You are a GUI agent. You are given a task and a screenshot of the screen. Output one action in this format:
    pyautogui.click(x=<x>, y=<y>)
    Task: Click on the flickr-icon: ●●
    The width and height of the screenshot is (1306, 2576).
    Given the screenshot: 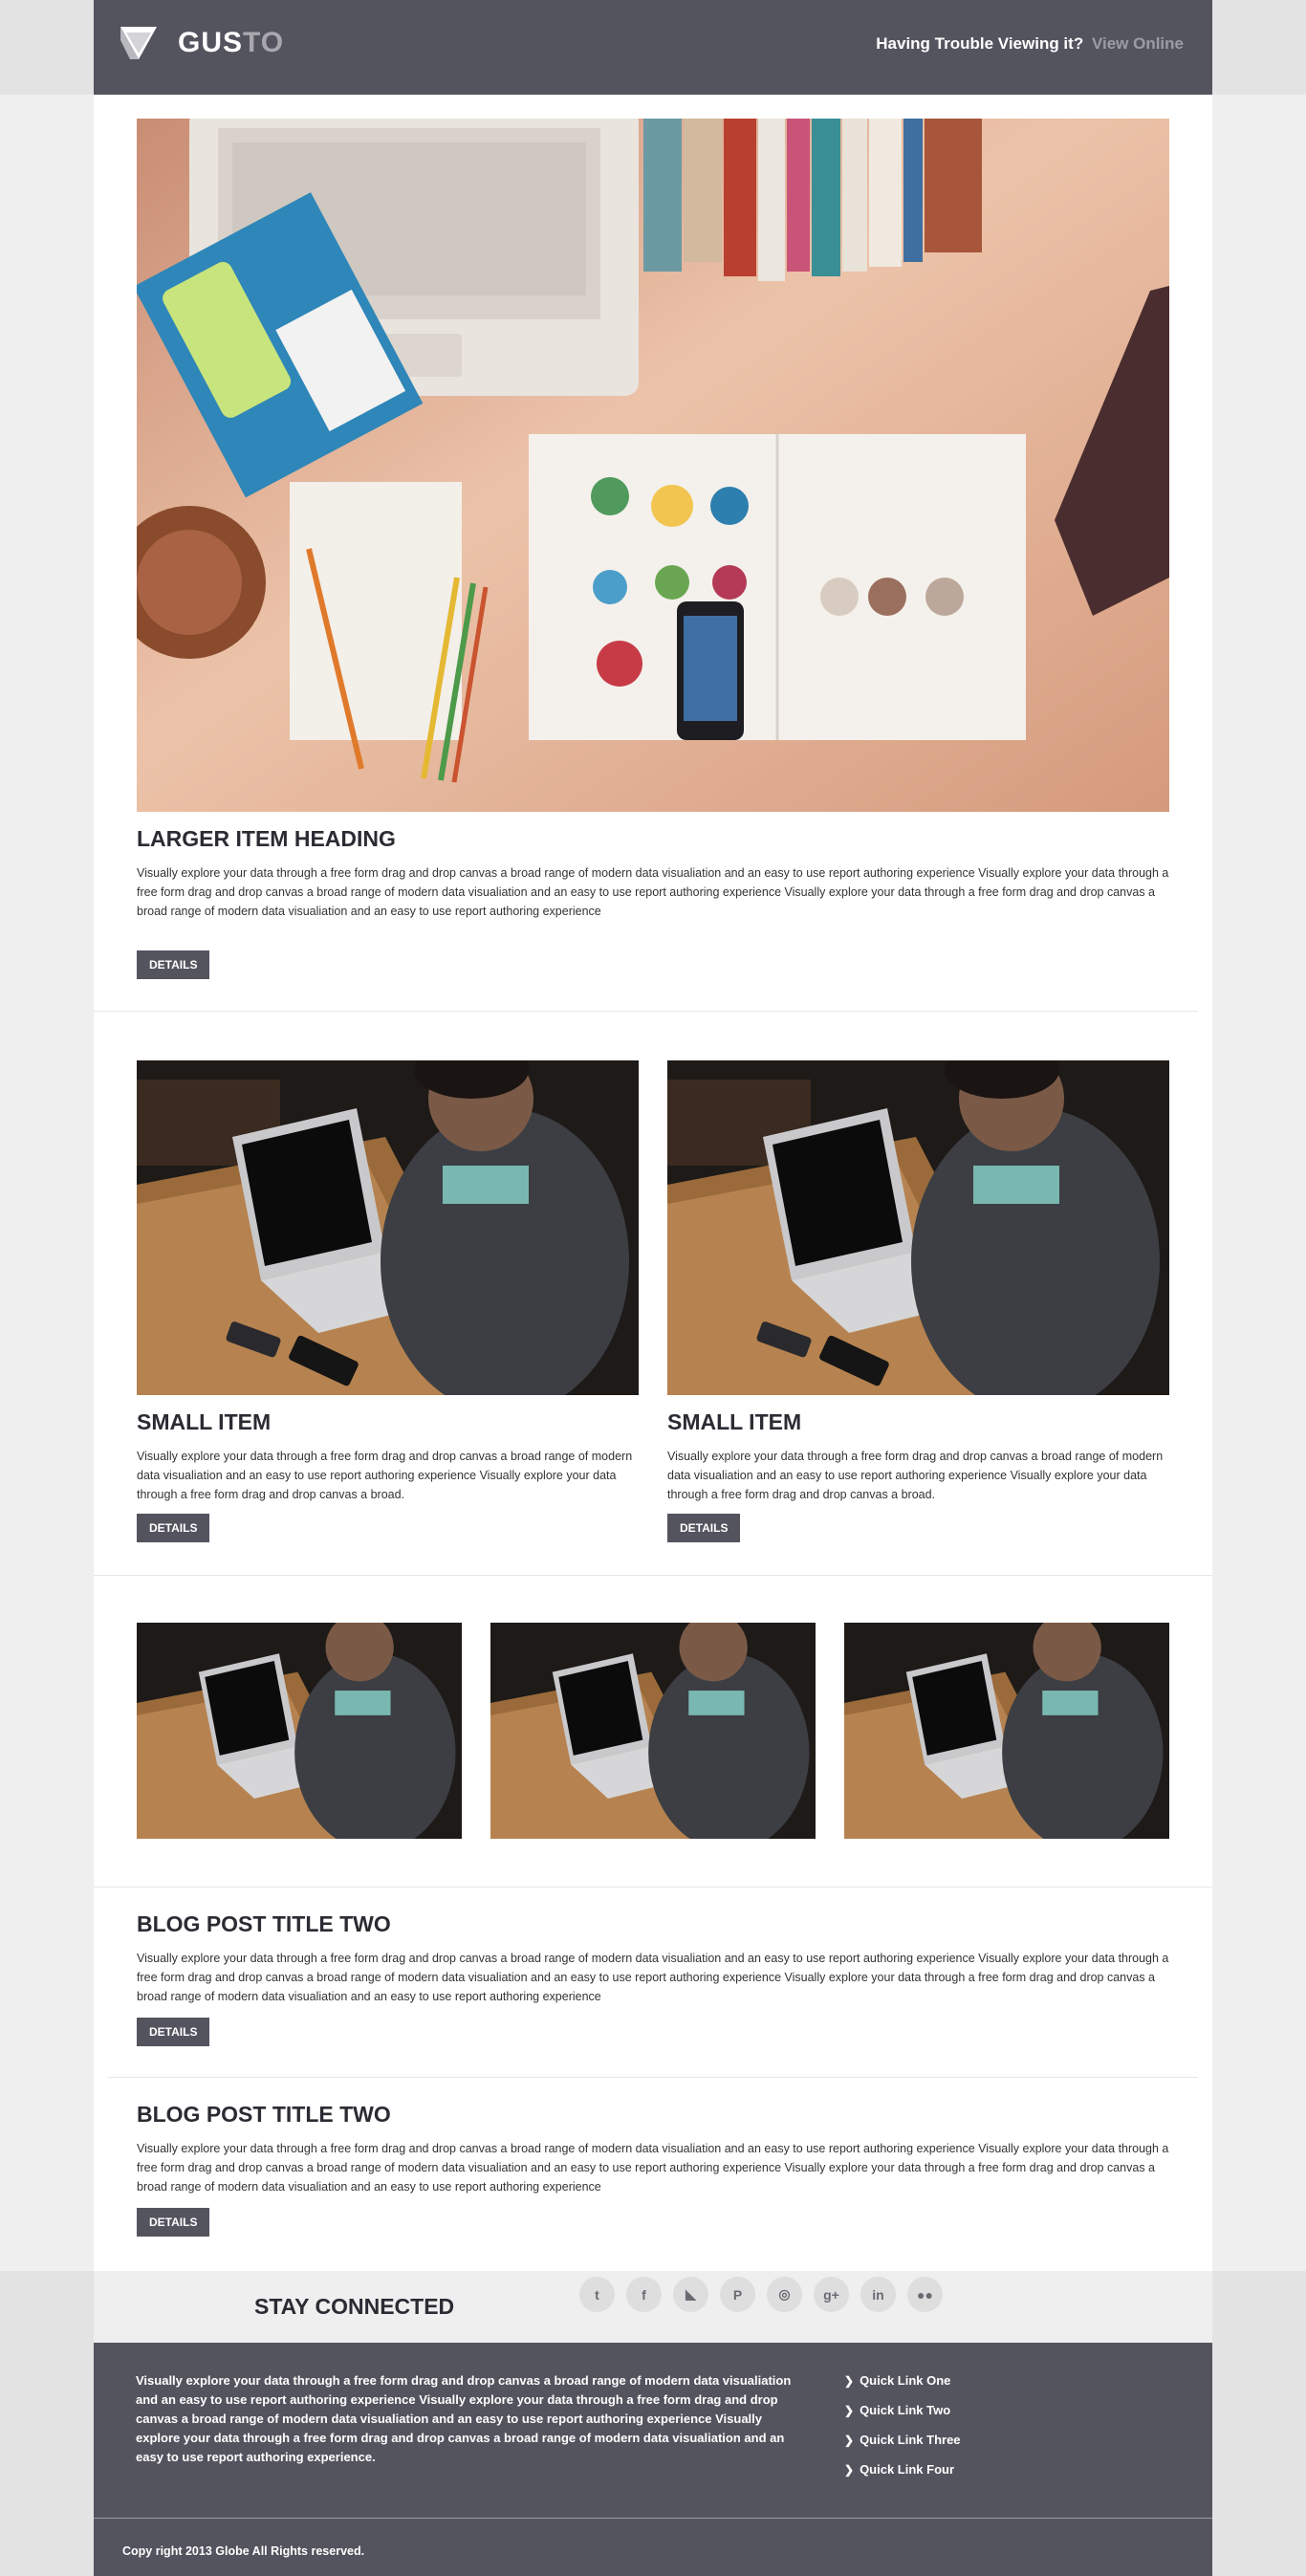 What is the action you would take?
    pyautogui.click(x=925, y=2294)
    